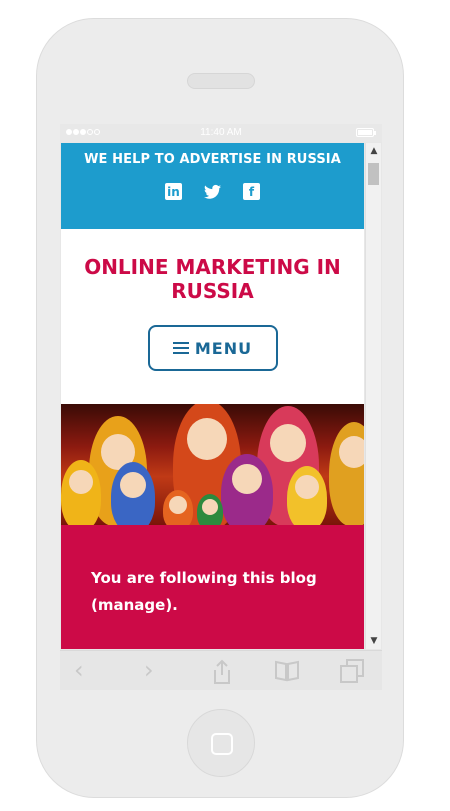  I want to click on status-time: 11:40 AM, so click(221, 132).